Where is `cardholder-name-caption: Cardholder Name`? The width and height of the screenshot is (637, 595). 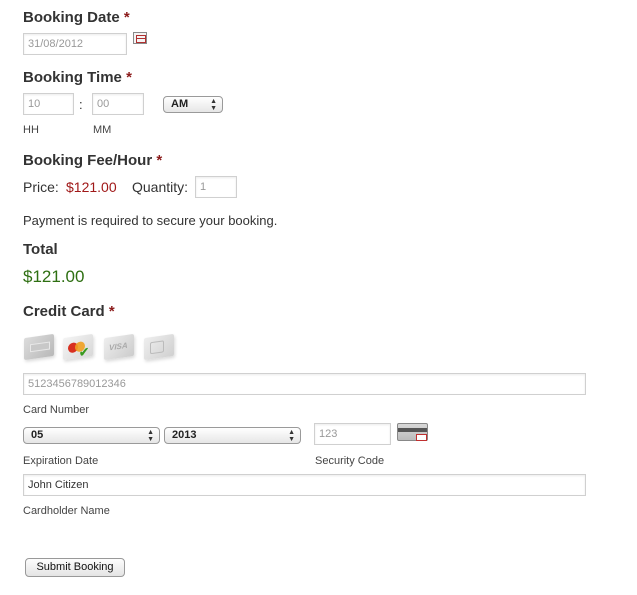
cardholder-name-caption: Cardholder Name is located at coordinates (66, 511).